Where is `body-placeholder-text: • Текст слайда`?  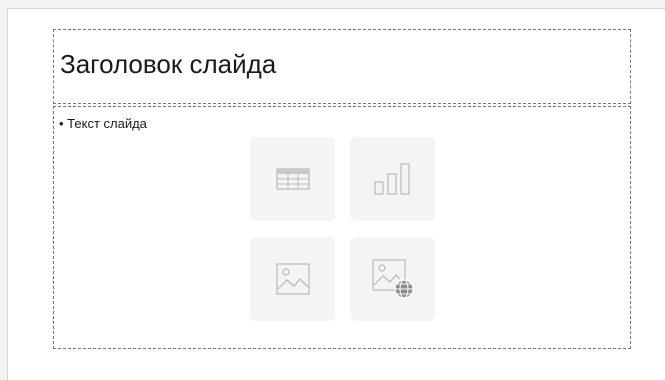
body-placeholder-text: • Текст слайда is located at coordinates (103, 123).